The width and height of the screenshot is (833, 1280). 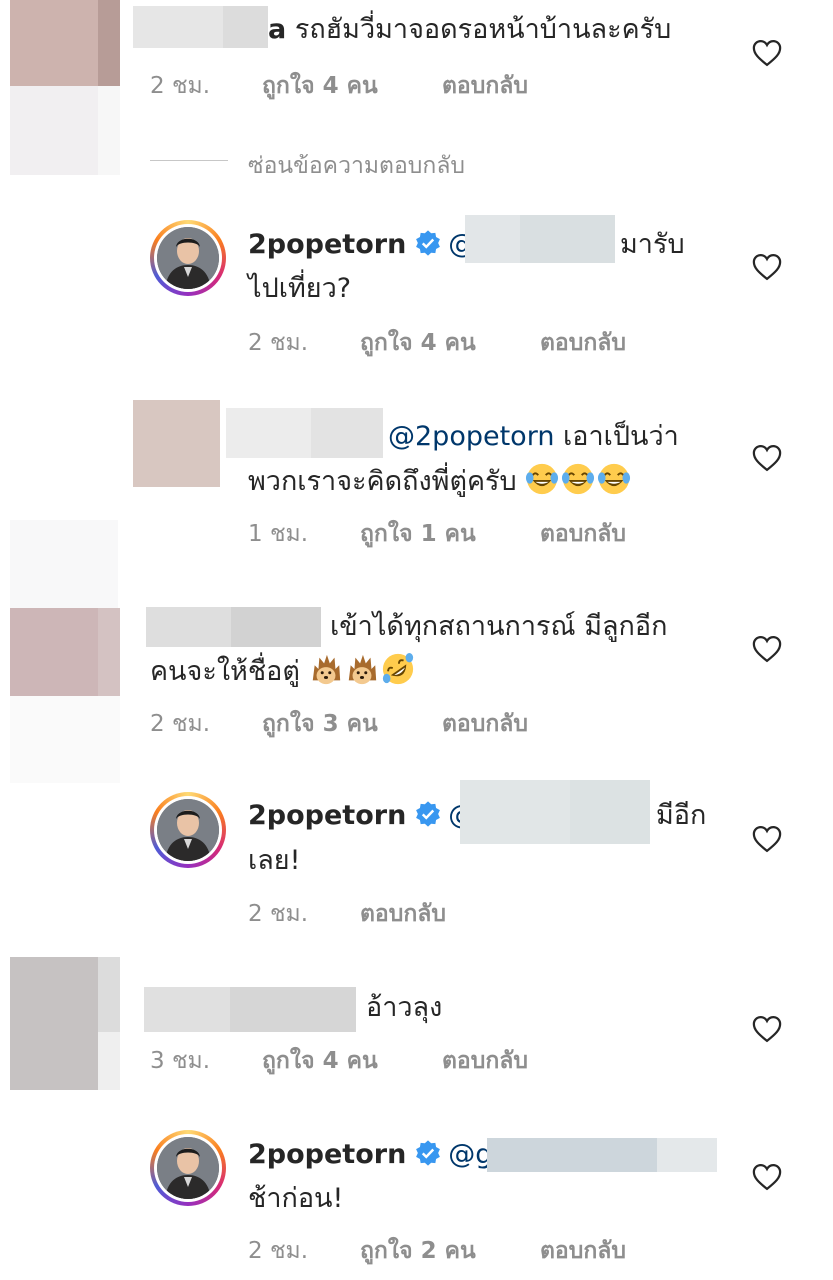 I want to click on comment-text-line2: พวกเราจะคิดถึงพี่ตู่ครับ, so click(x=382, y=481).